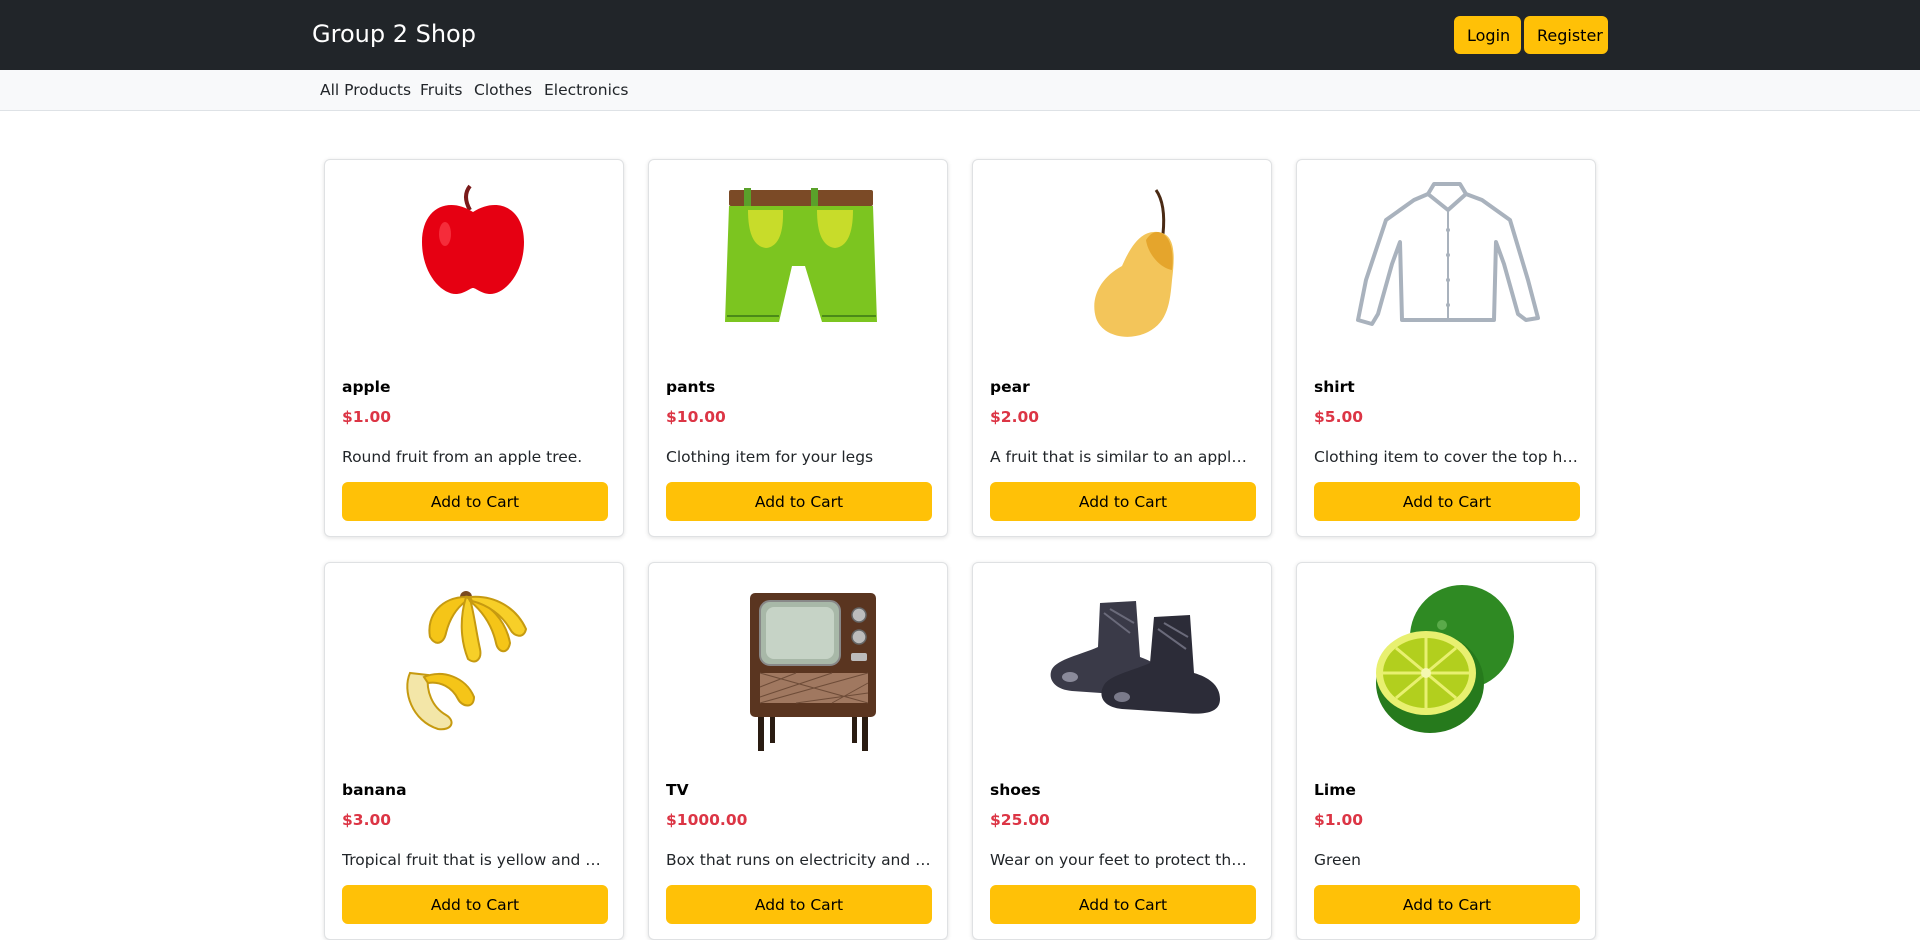  I want to click on product-price: $10.00, so click(696, 417).